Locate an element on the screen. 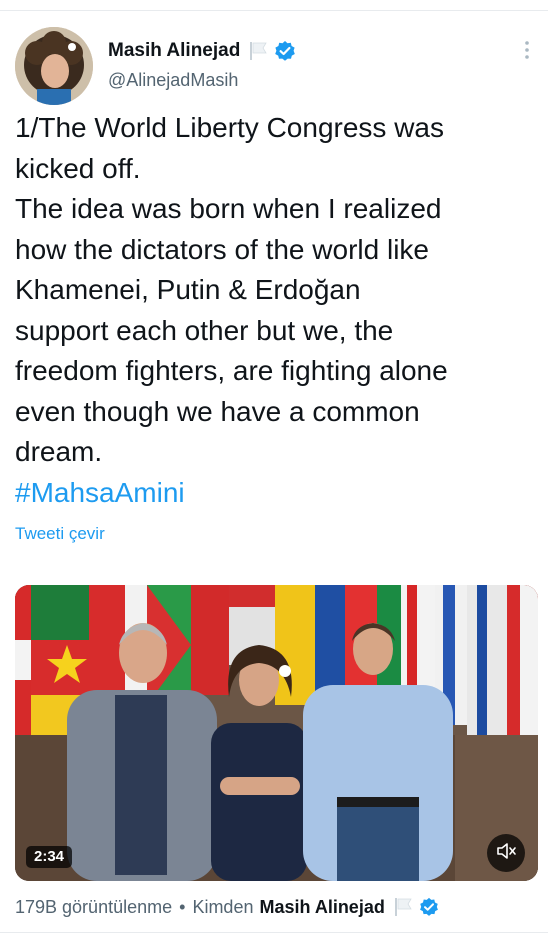 The width and height of the screenshot is (548, 942). tweet-line: The idea was born when I realized is located at coordinates (228, 208).